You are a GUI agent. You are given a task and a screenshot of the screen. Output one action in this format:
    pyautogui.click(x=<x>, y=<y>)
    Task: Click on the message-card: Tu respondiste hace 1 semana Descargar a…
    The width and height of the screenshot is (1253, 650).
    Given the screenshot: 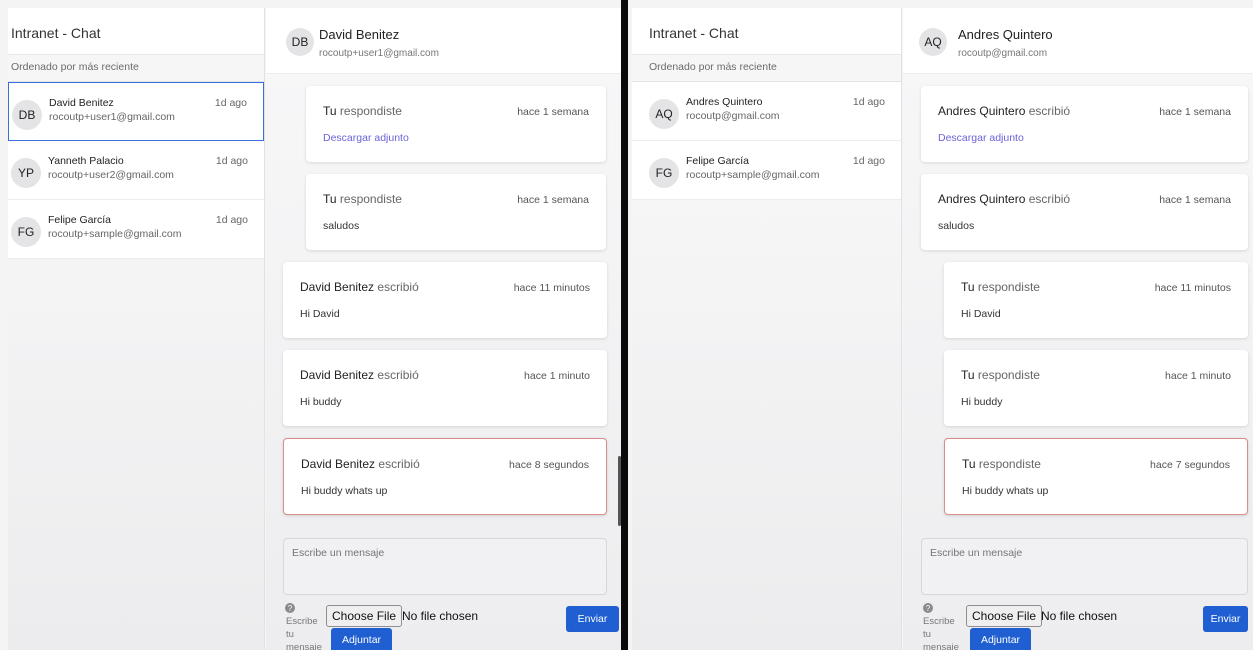 What is the action you would take?
    pyautogui.click(x=456, y=124)
    